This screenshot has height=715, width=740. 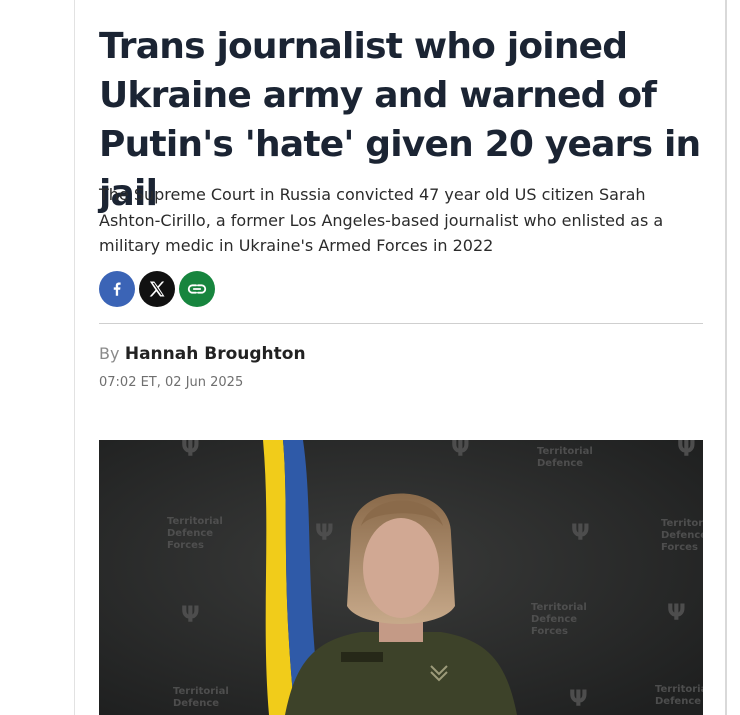 I want to click on x-icon, so click(x=157, y=289).